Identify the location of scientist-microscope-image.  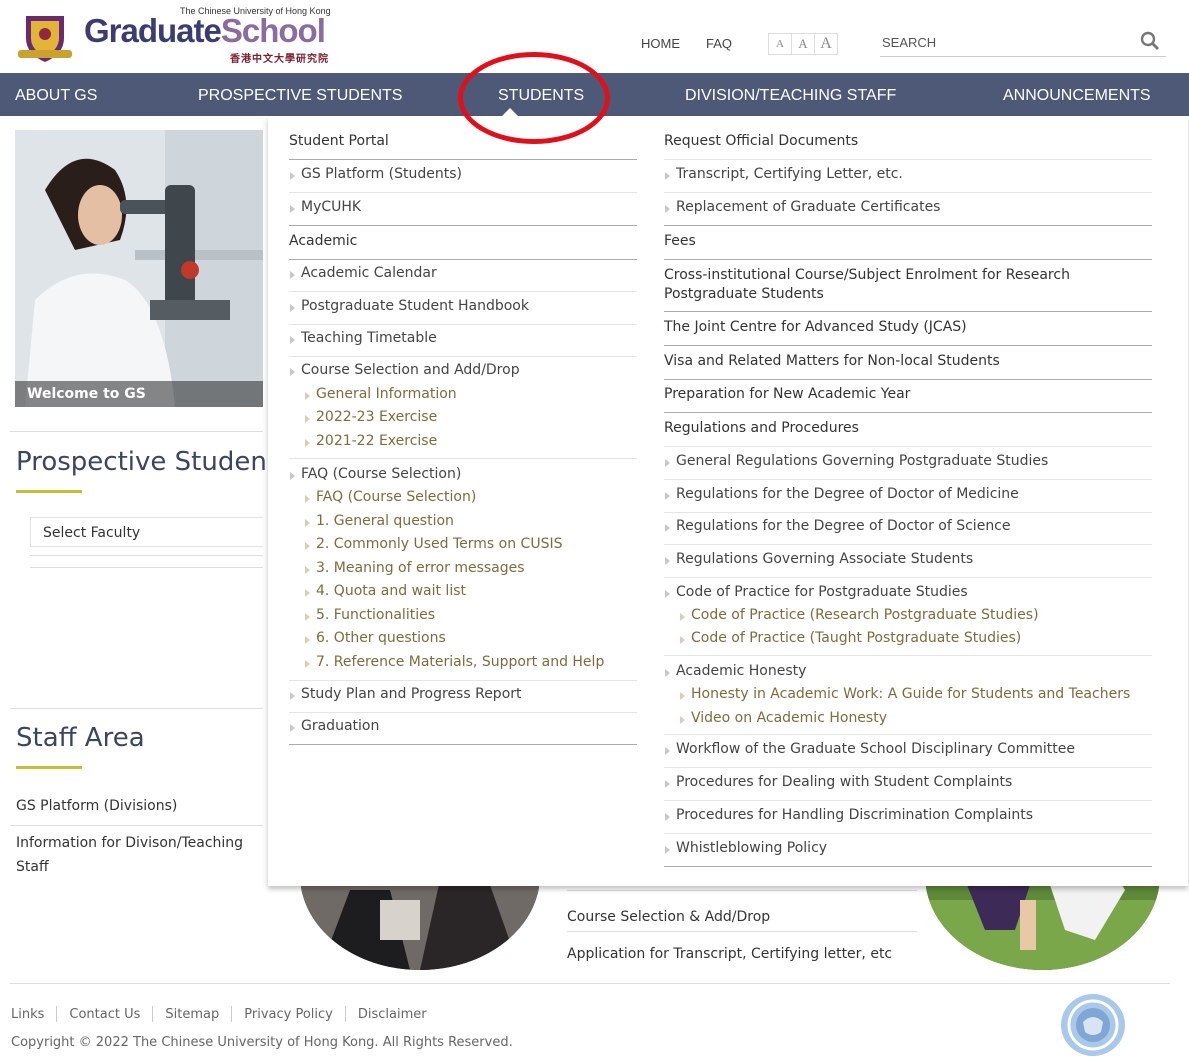
(139, 268).